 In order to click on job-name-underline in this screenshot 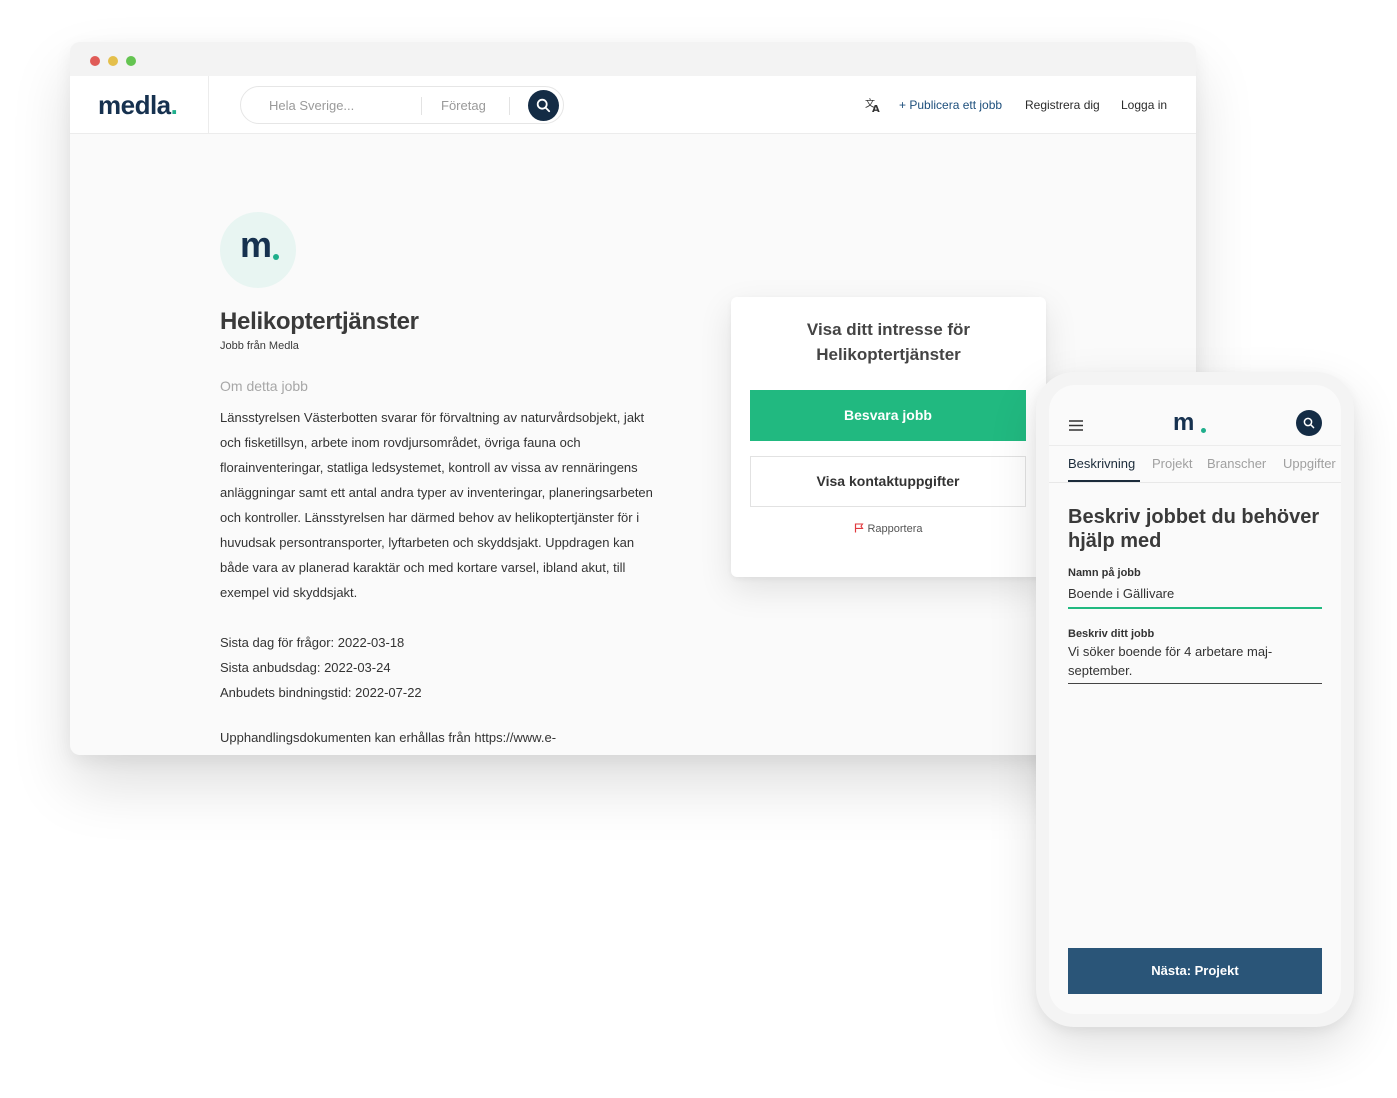, I will do `click(1195, 608)`.